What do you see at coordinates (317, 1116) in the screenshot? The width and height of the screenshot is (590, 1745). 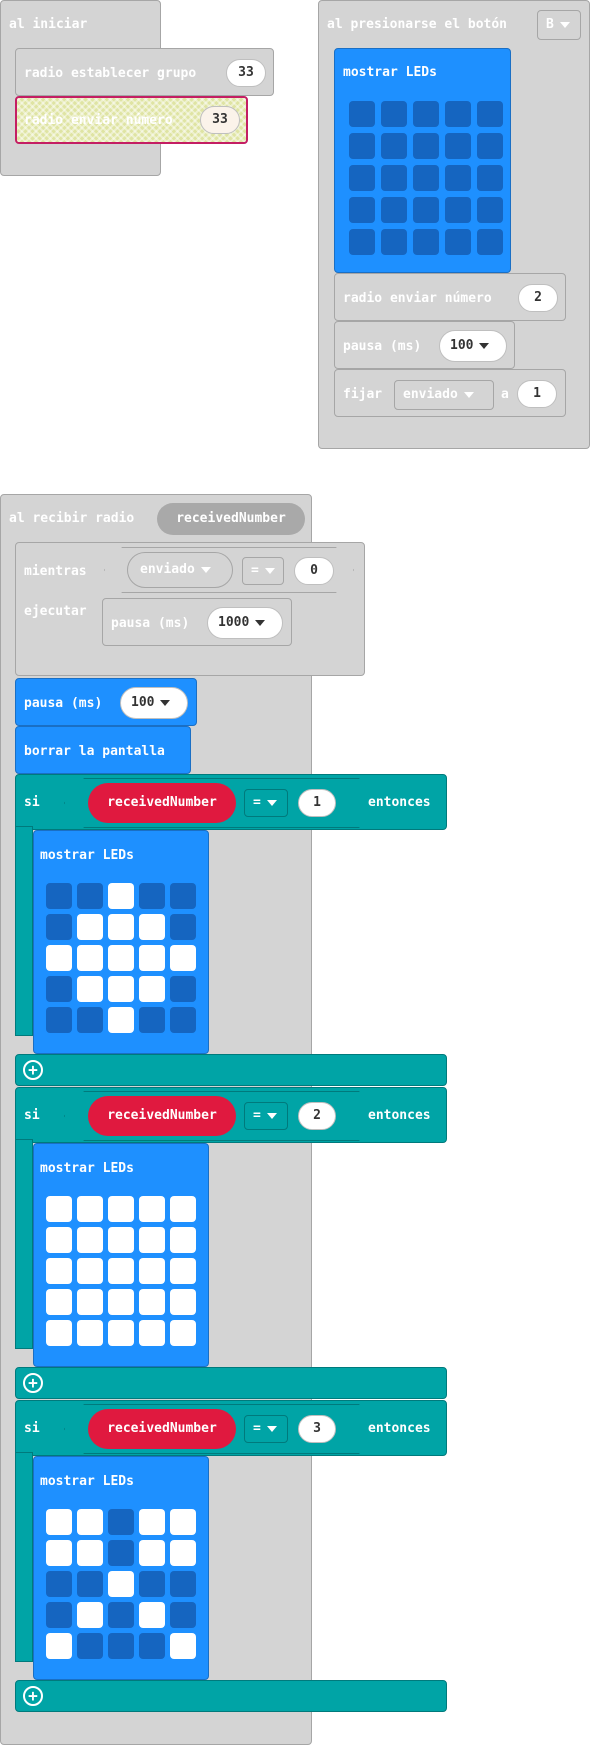 I see `if-value-input: 2` at bounding box center [317, 1116].